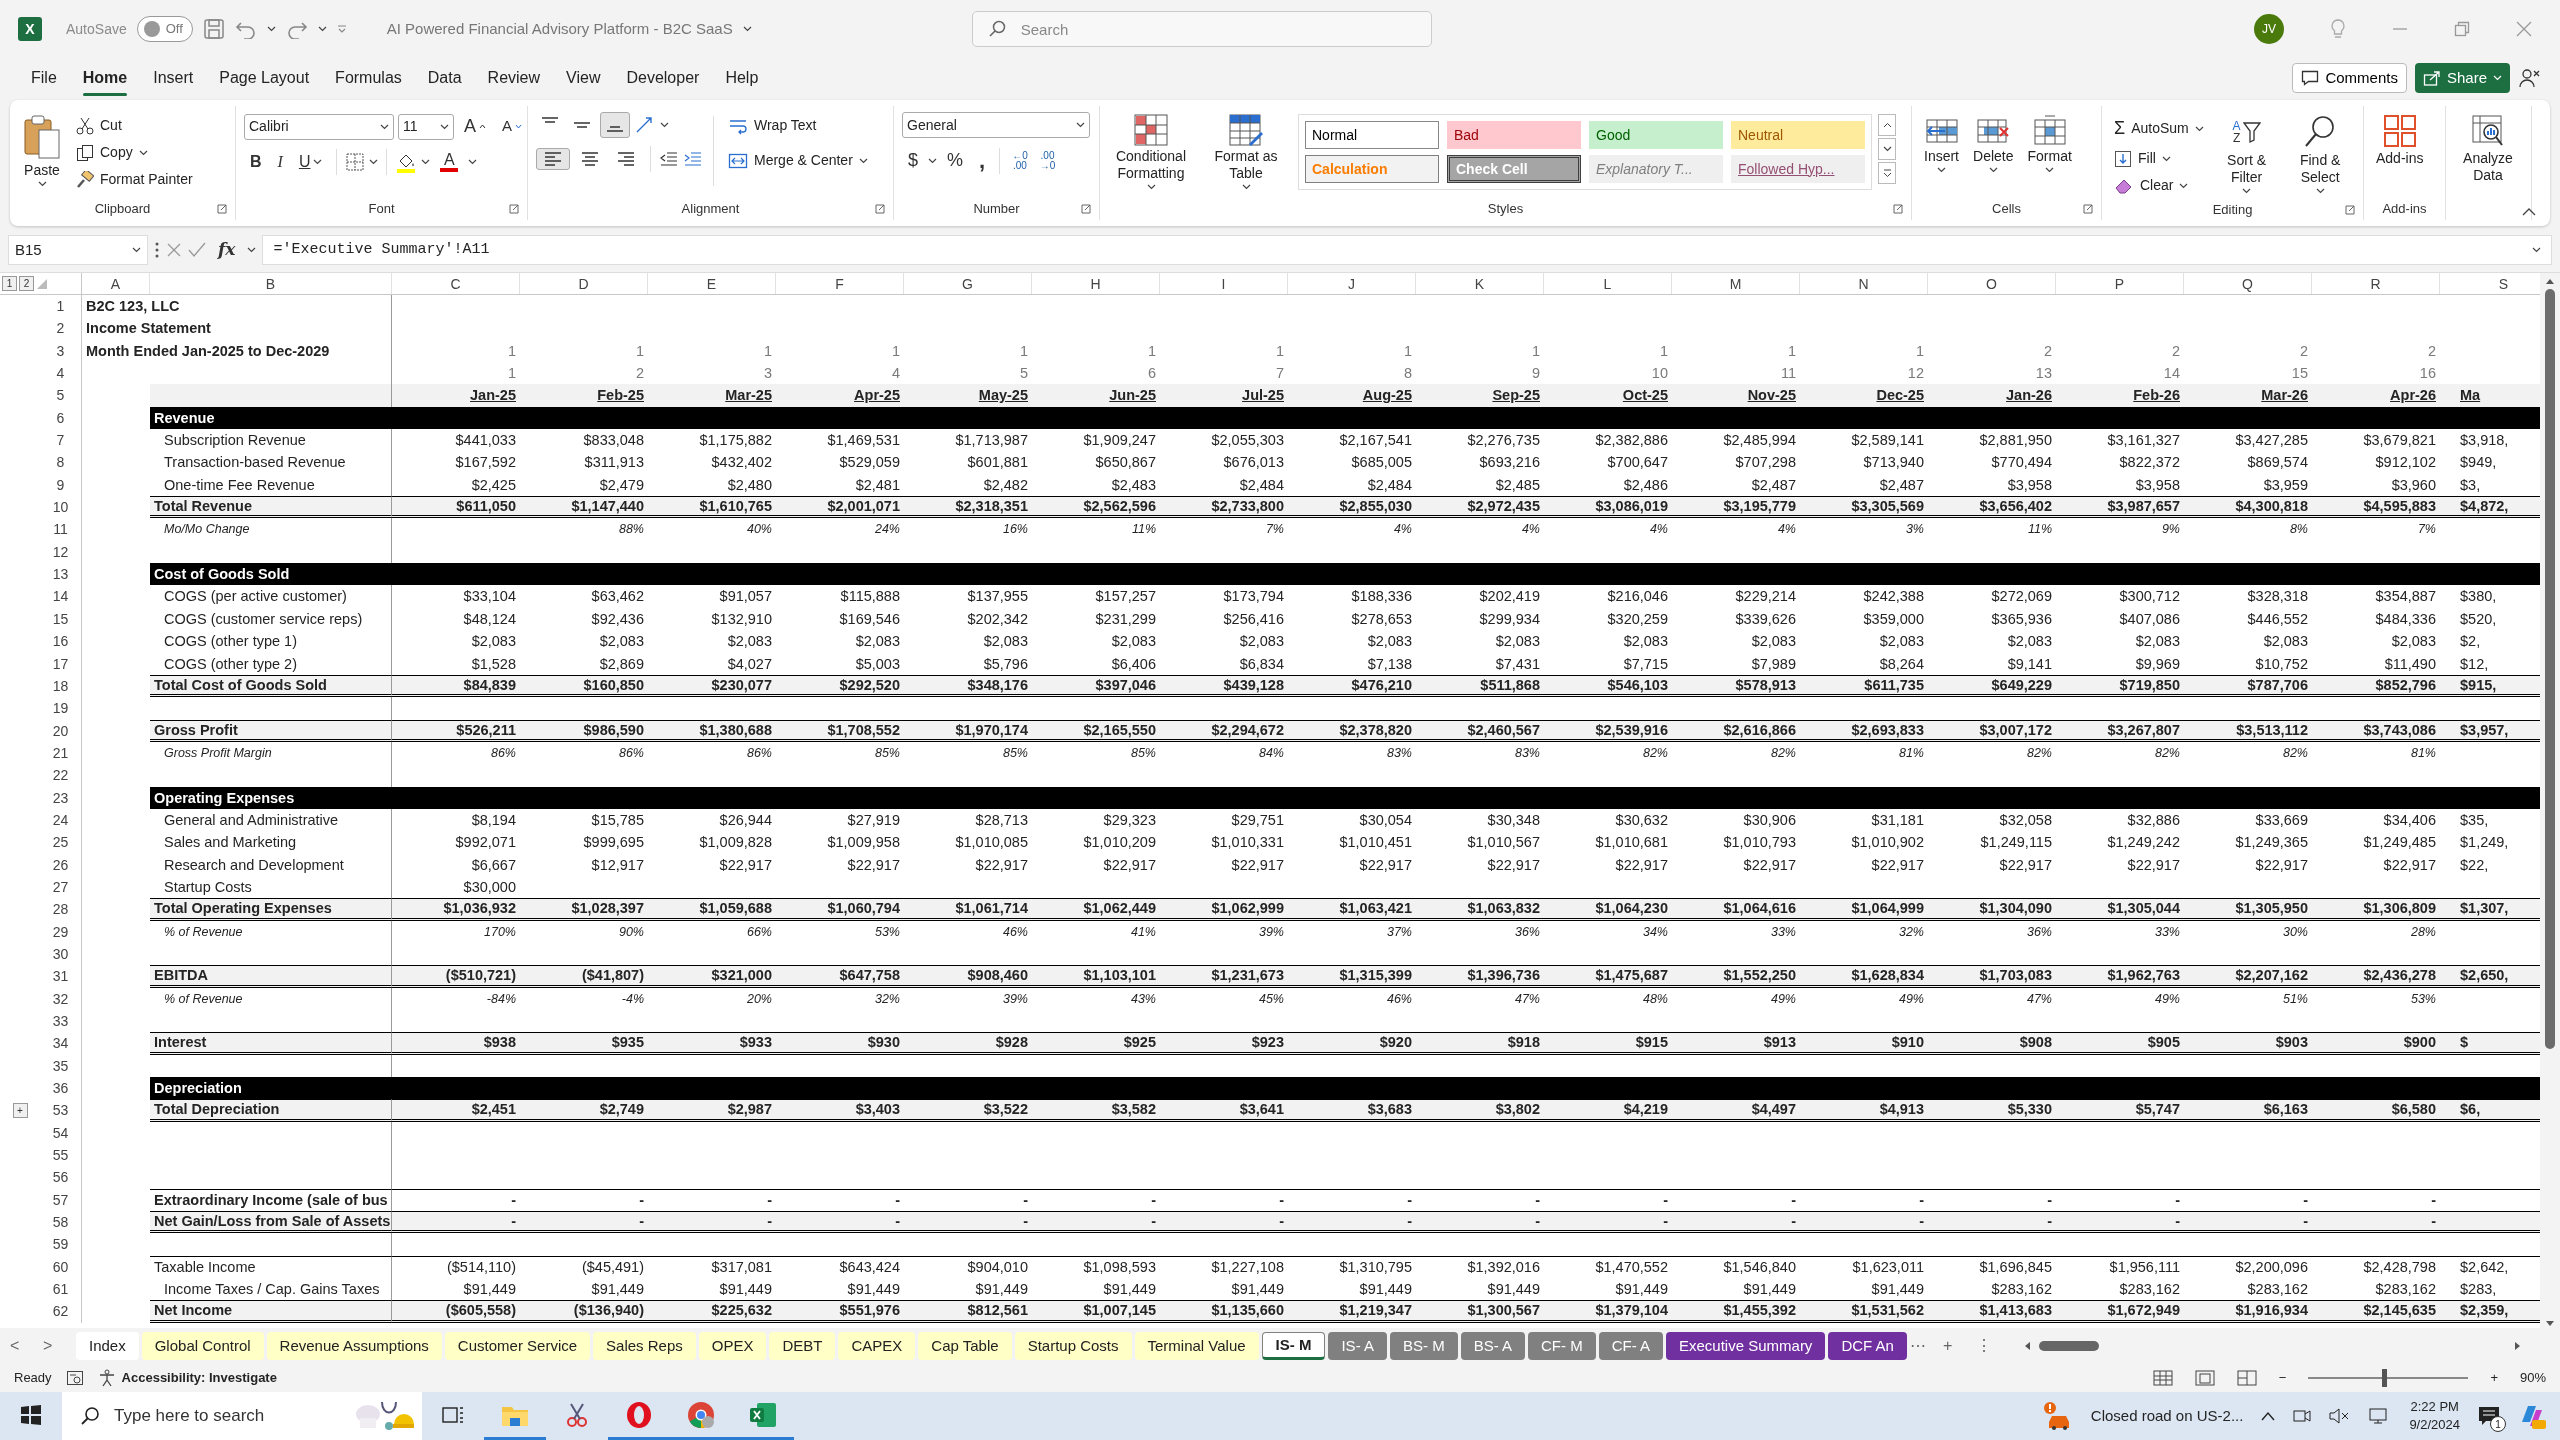  I want to click on row-number: 15, so click(61, 619).